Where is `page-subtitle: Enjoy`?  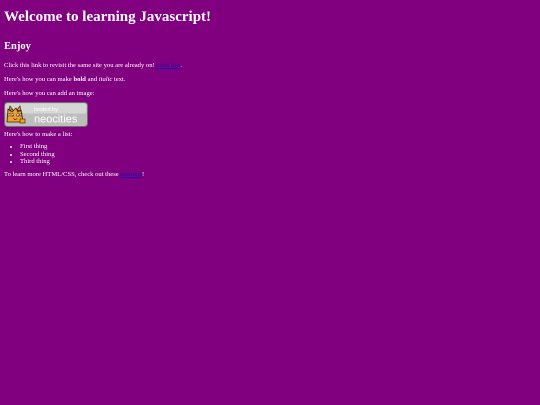 page-subtitle: Enjoy is located at coordinates (17, 46).